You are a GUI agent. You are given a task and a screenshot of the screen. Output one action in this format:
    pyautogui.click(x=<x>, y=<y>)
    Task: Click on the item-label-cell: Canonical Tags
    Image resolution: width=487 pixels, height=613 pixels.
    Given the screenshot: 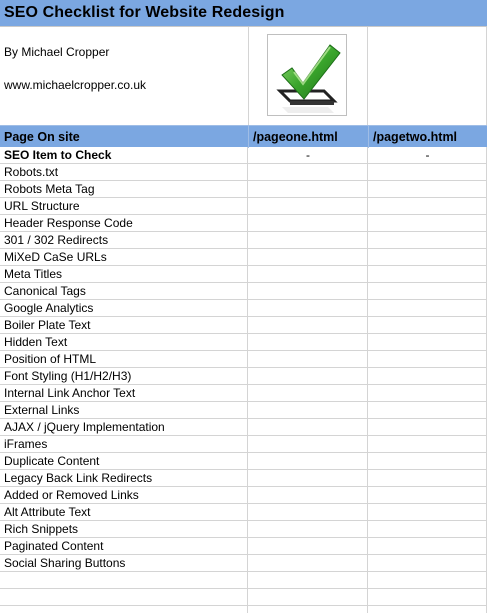 What is the action you would take?
    pyautogui.click(x=124, y=291)
    